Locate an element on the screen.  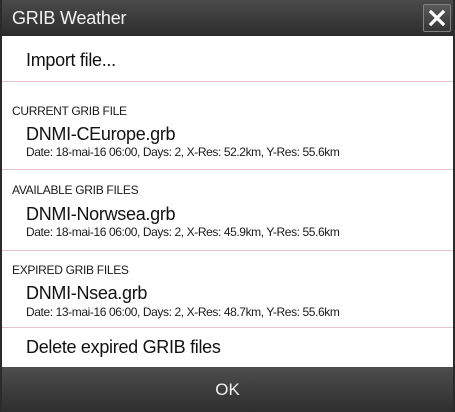
close-icon is located at coordinates (437, 18).